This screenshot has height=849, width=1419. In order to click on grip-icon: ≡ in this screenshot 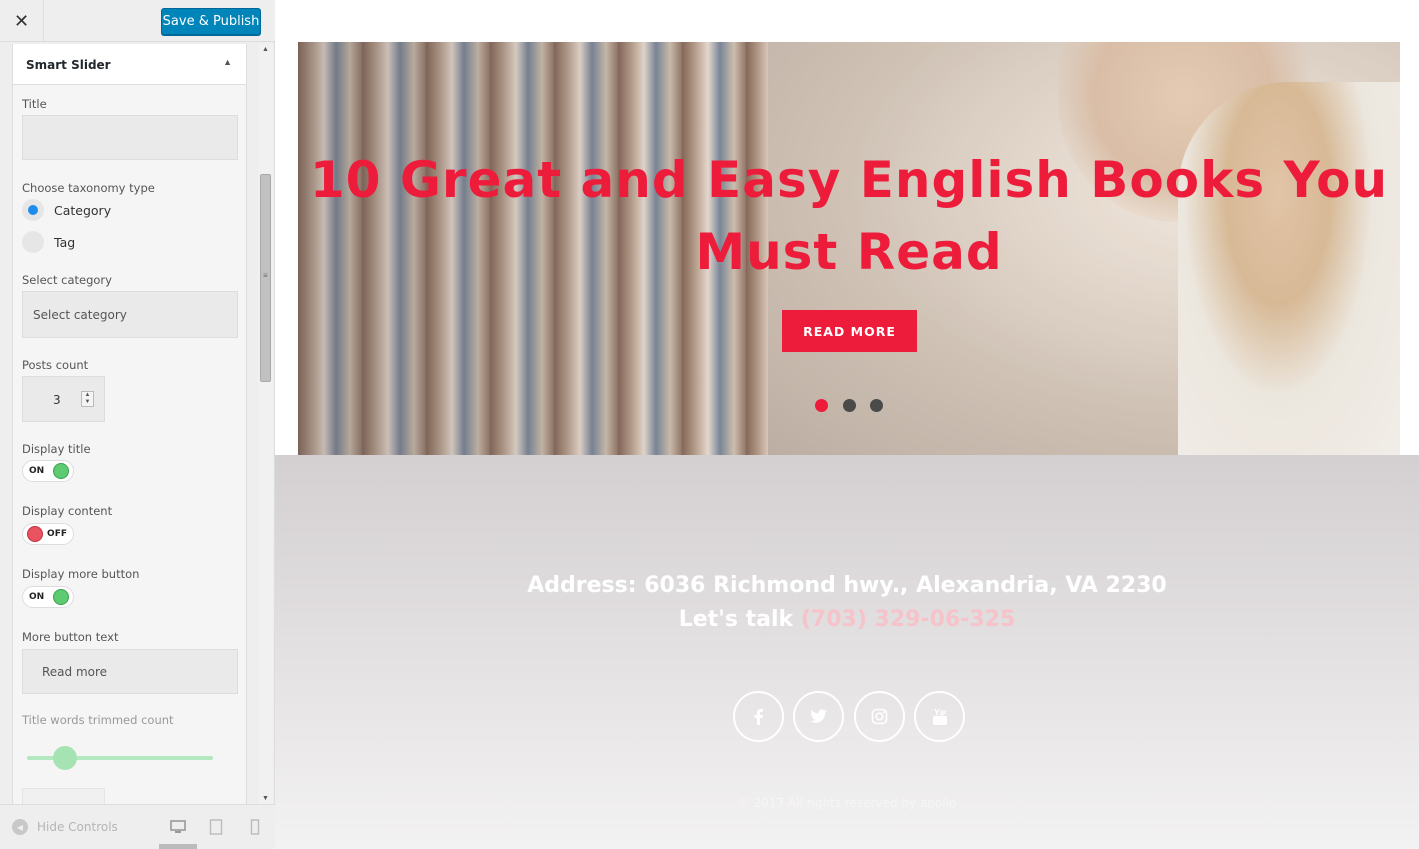, I will do `click(265, 275)`.